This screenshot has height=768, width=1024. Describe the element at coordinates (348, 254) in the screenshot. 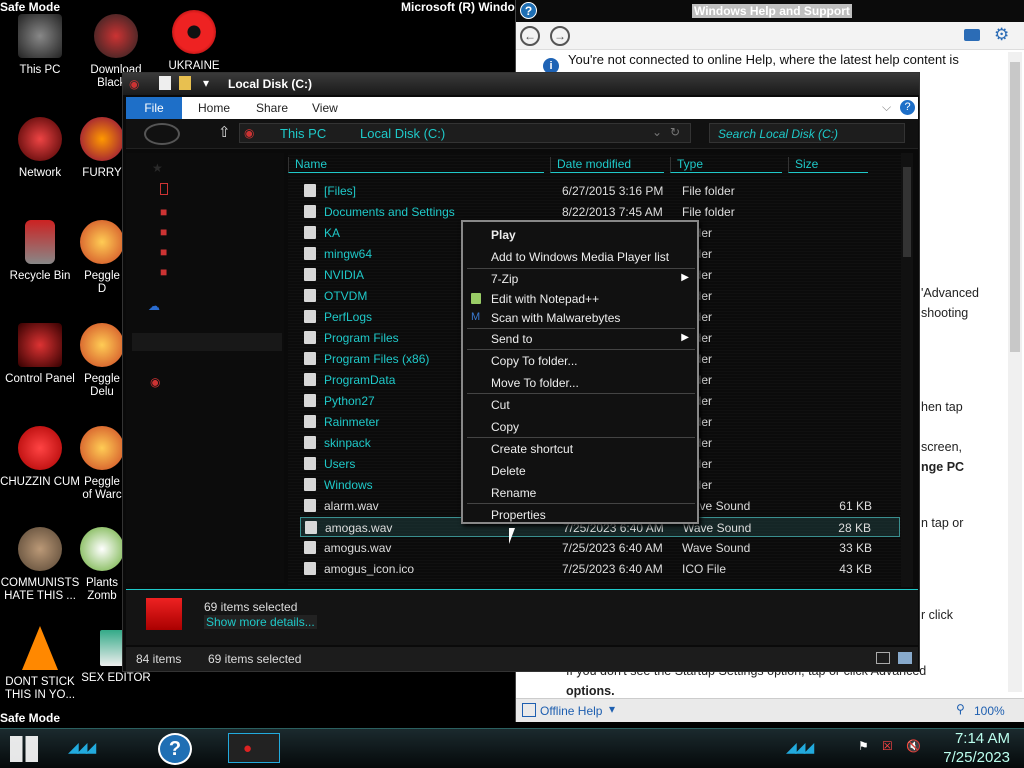

I see `file-name: mingw64` at that location.